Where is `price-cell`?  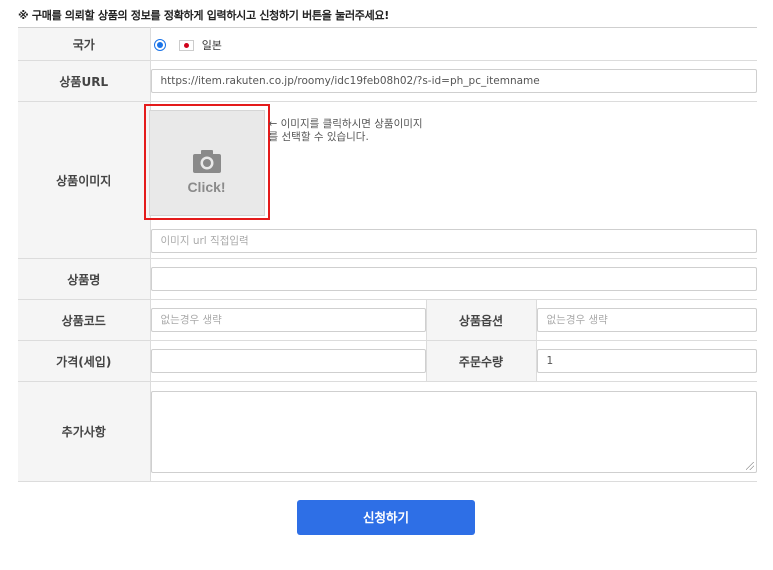
price-cell is located at coordinates (287, 361).